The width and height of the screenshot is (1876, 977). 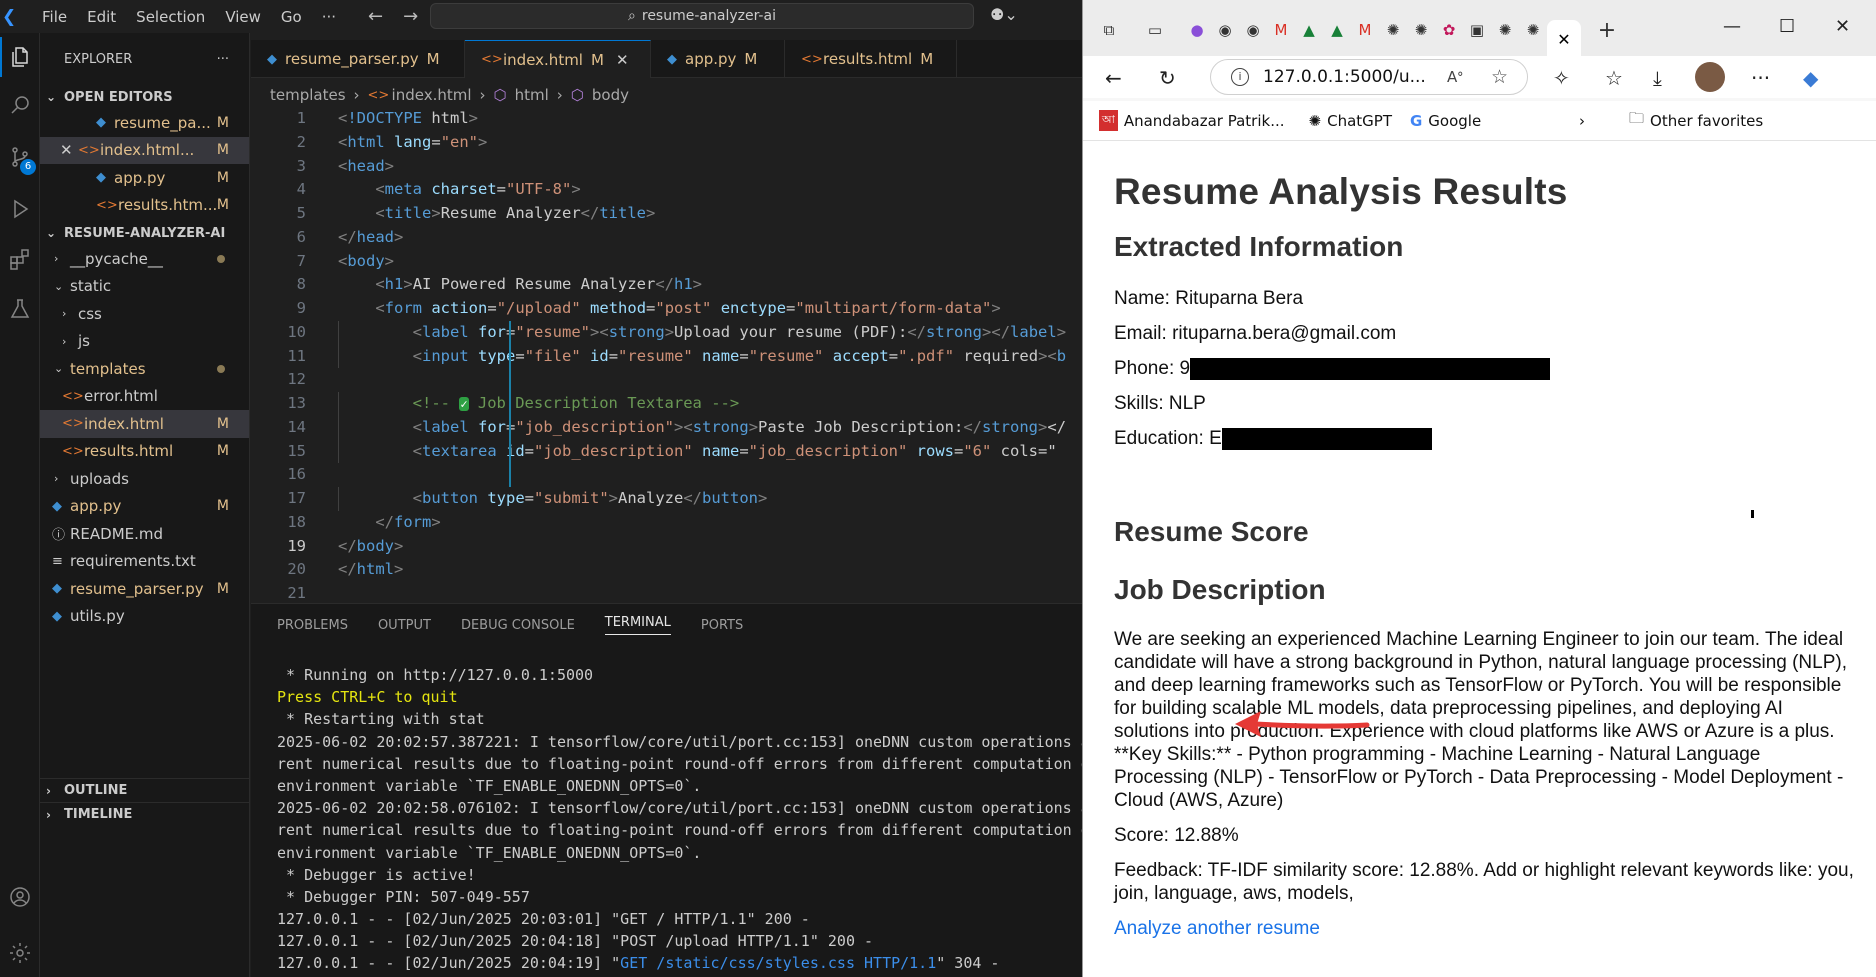 What do you see at coordinates (702, 16) in the screenshot?
I see `command-center-search: ⌕ resume-analyzer-ai` at bounding box center [702, 16].